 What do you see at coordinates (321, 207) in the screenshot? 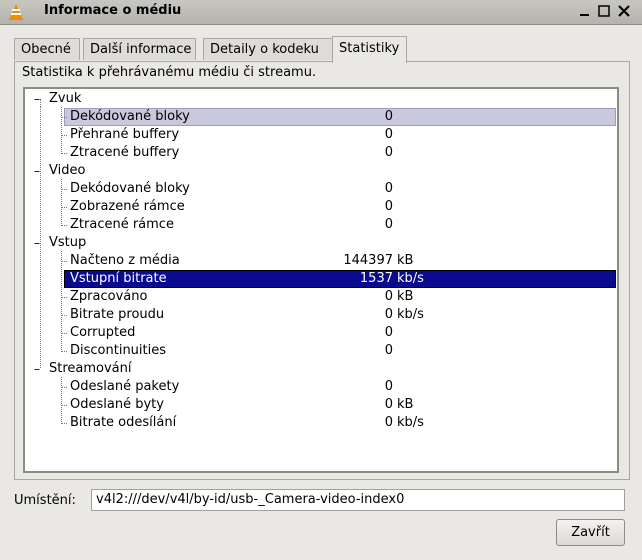
I see `tree-item: Zobrazené rámce 0` at bounding box center [321, 207].